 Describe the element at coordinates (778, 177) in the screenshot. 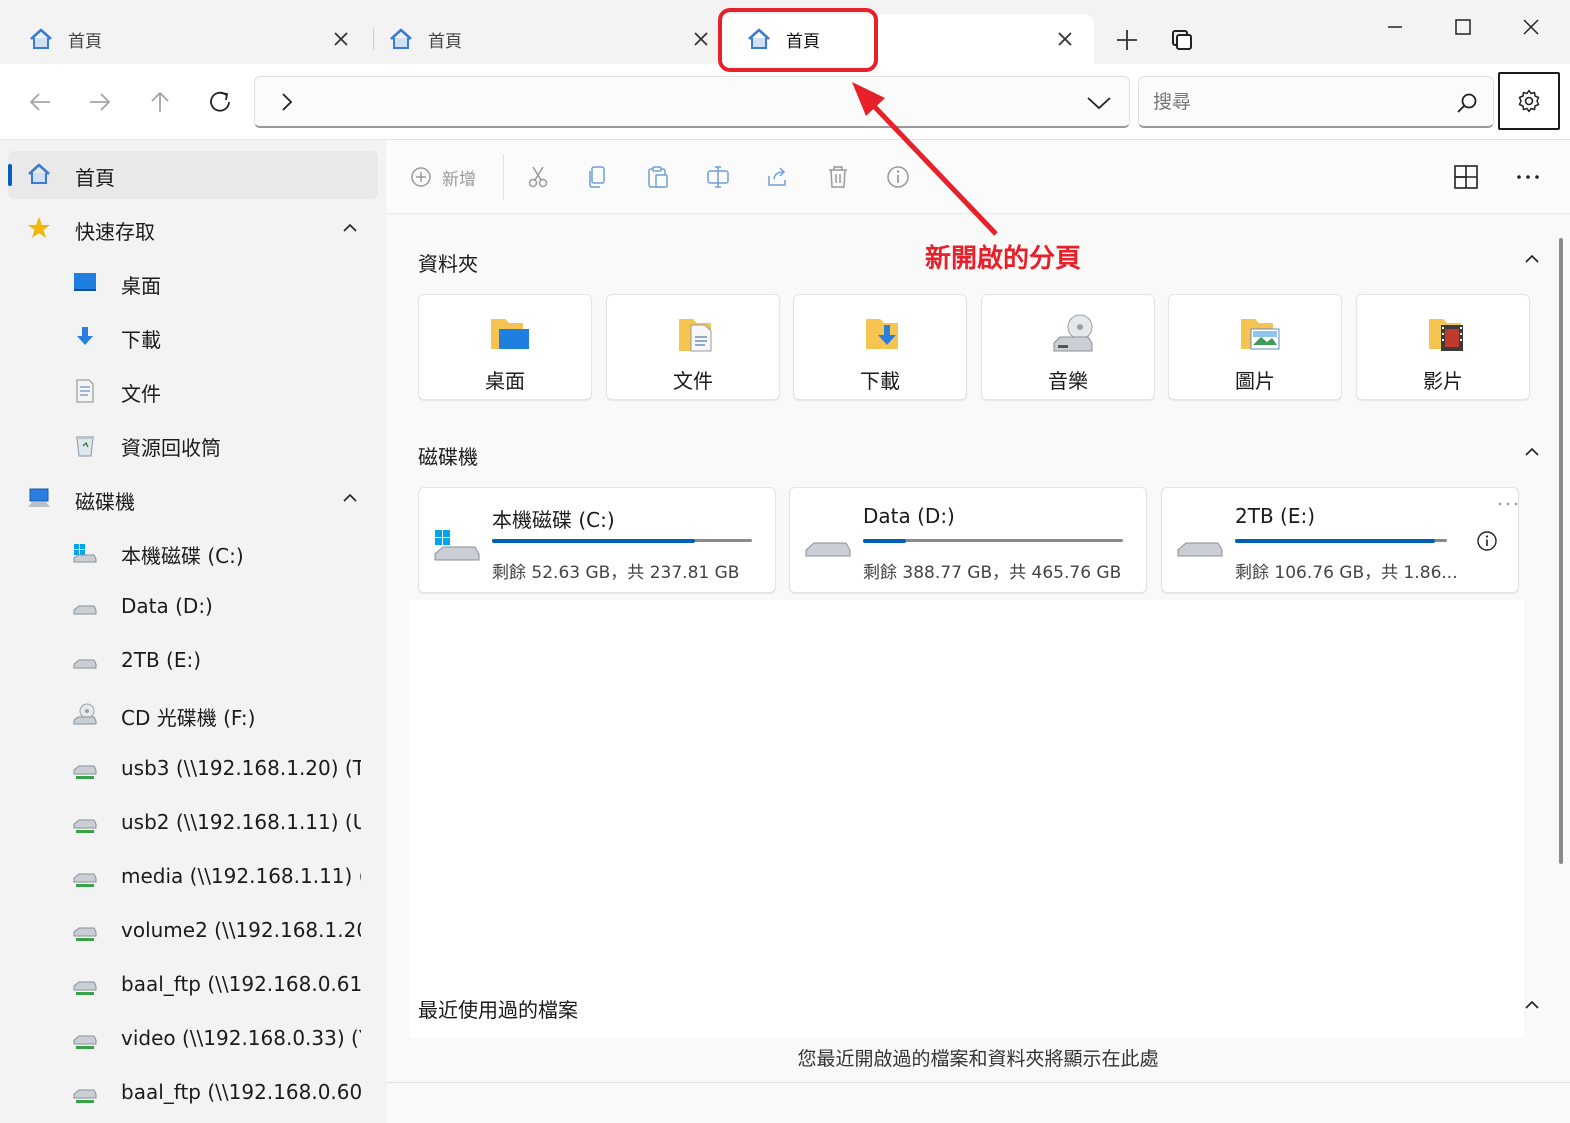

I see `share-icon` at that location.